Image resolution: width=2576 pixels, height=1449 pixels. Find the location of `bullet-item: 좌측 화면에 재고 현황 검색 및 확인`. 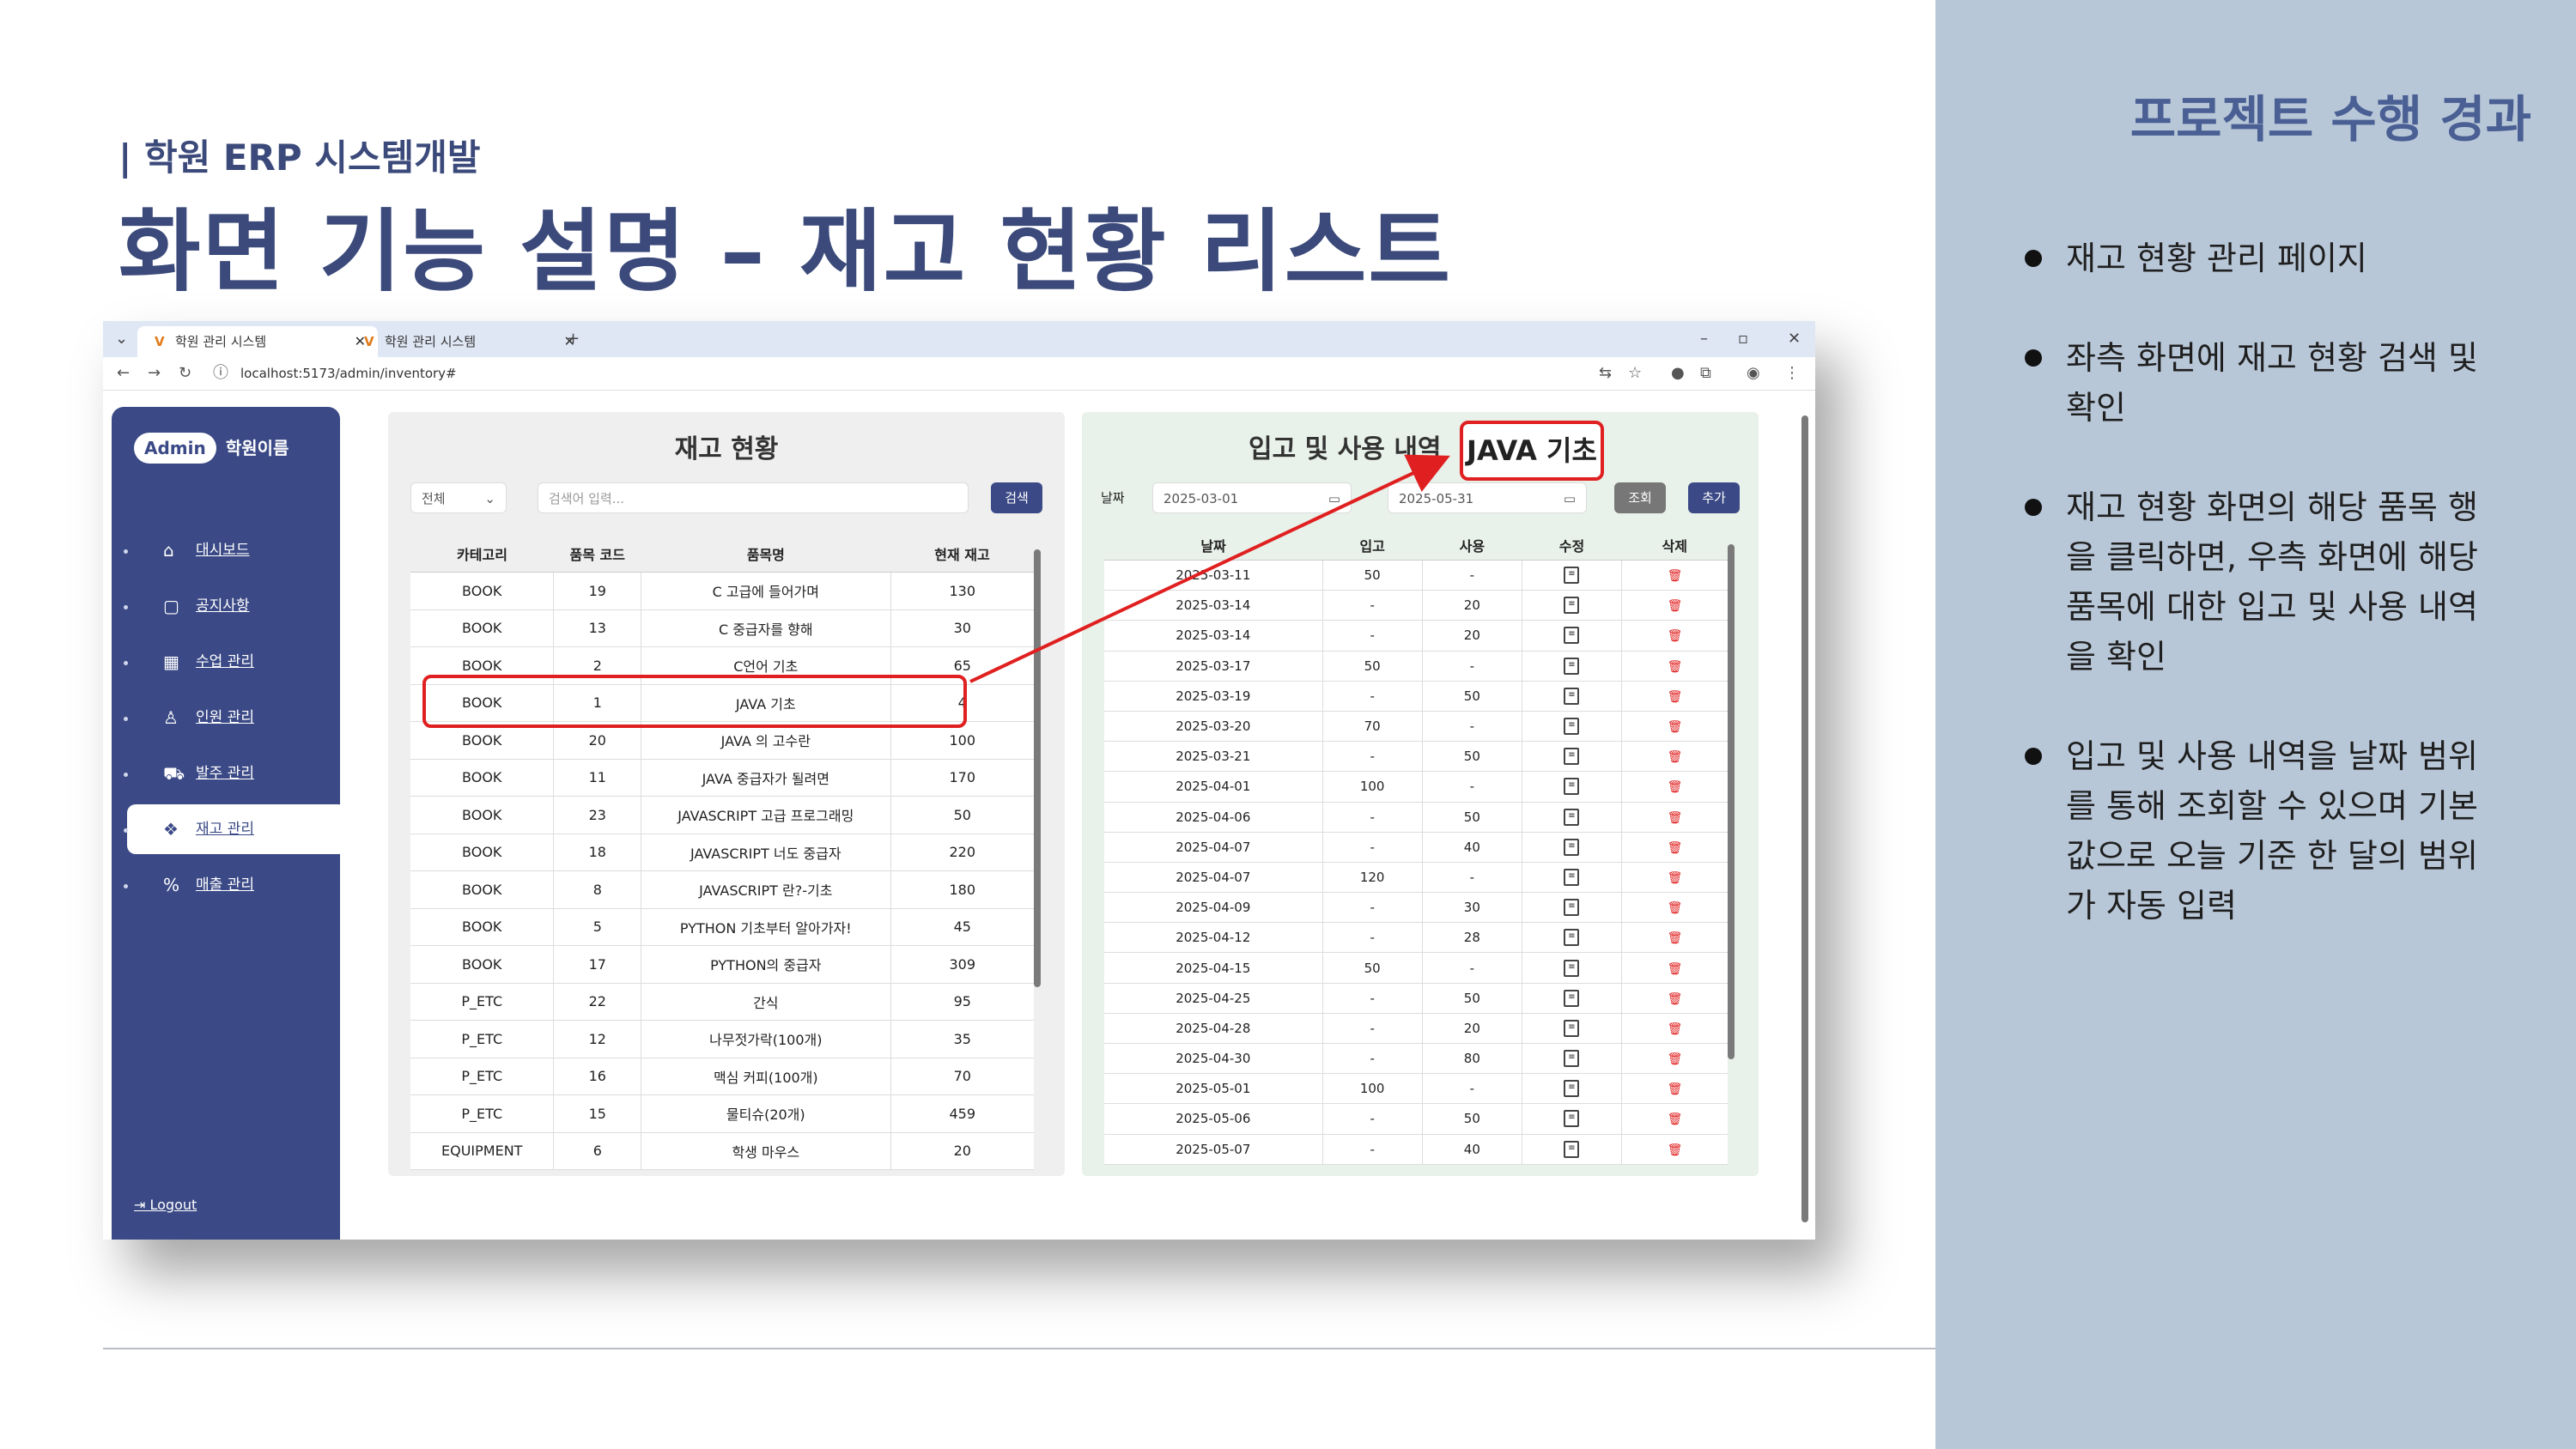

bullet-item: 좌측 화면에 재고 현황 검색 및 확인 is located at coordinates (2265, 383).